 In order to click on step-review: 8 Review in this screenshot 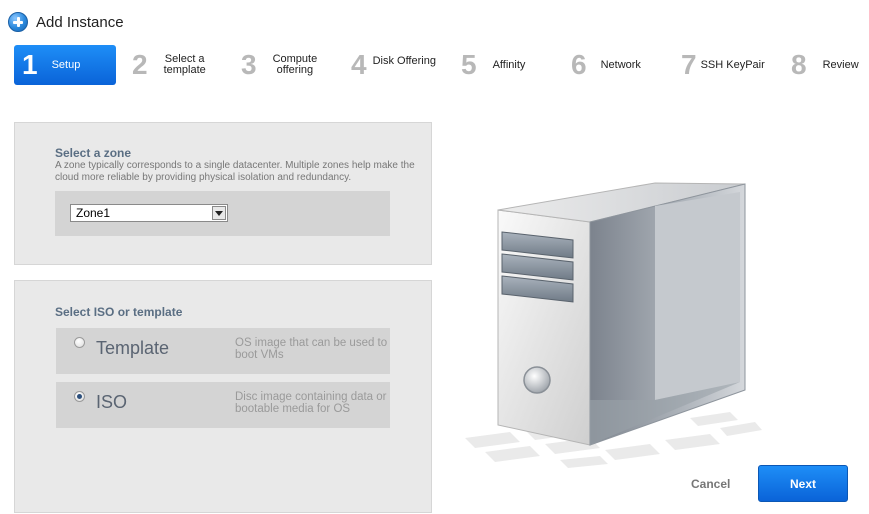, I will do `click(825, 65)`.